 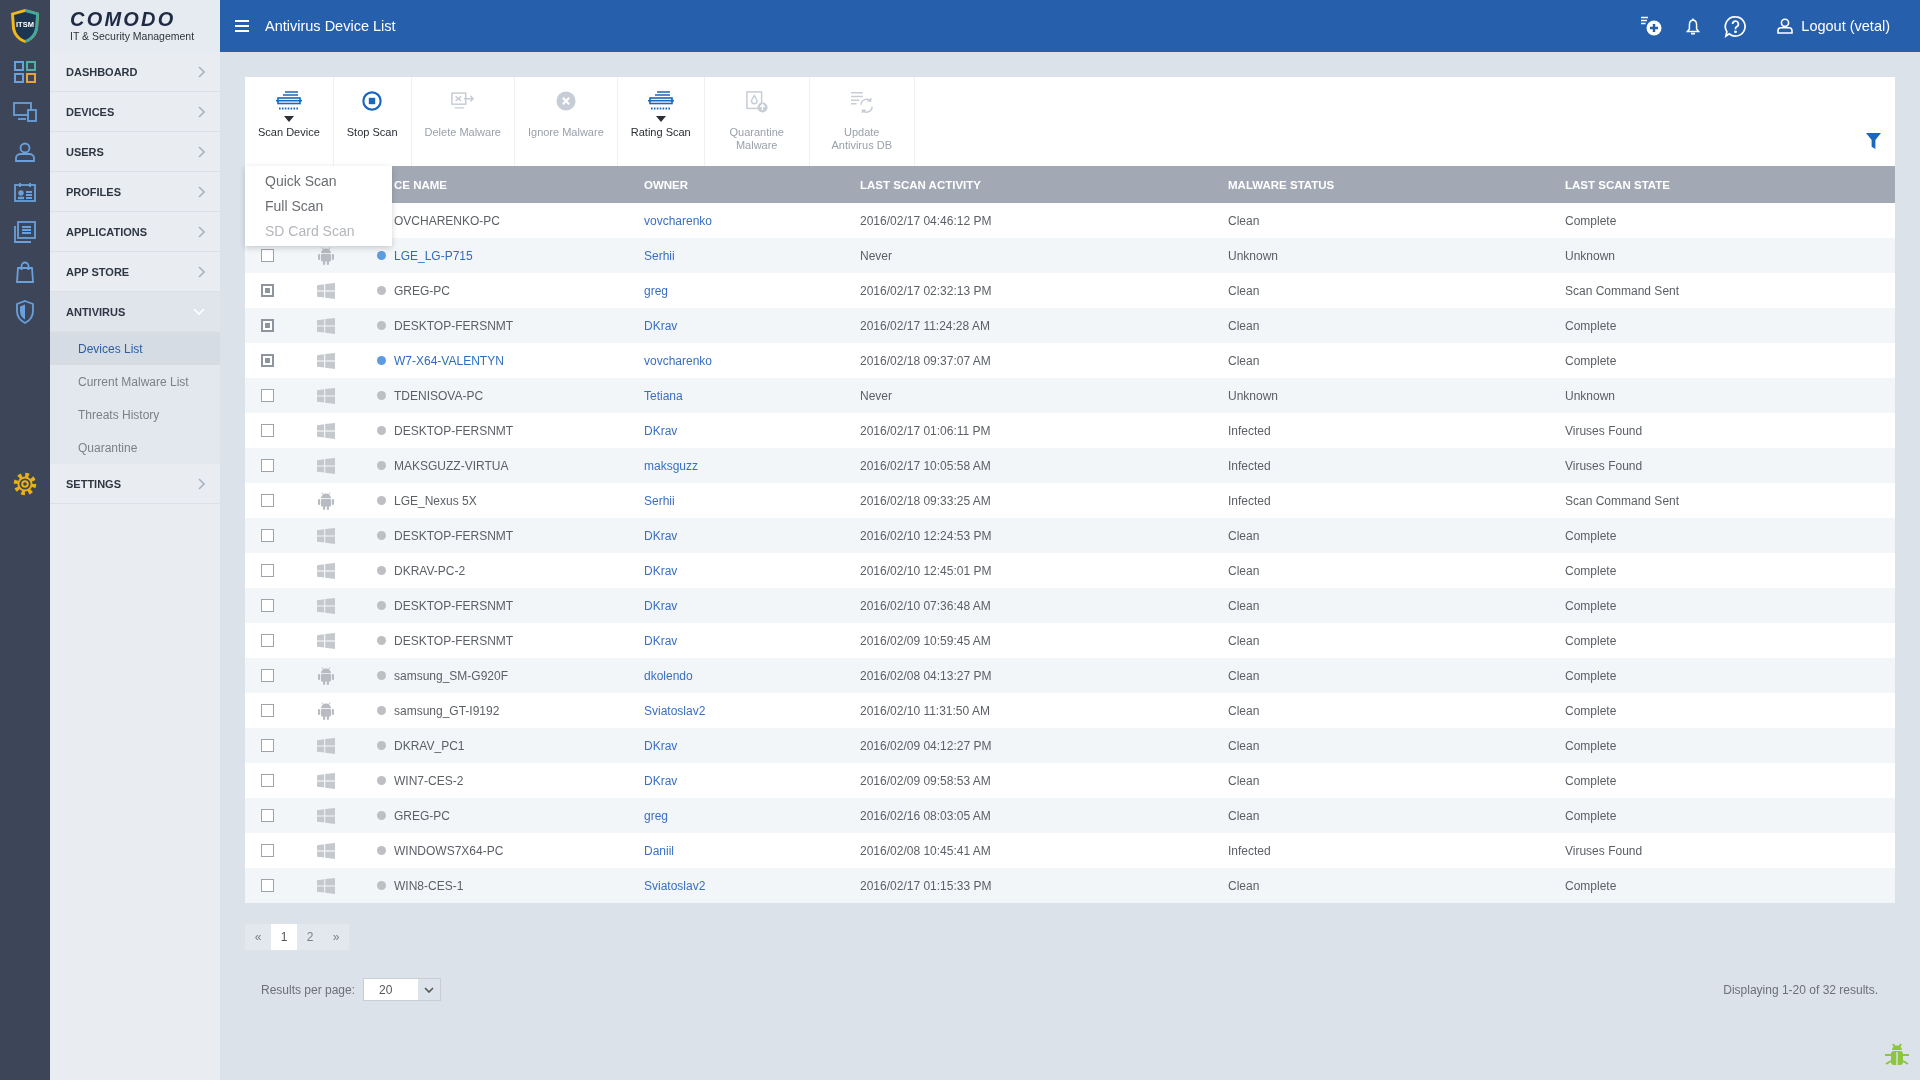 I want to click on page-button: «, so click(x=258, y=937).